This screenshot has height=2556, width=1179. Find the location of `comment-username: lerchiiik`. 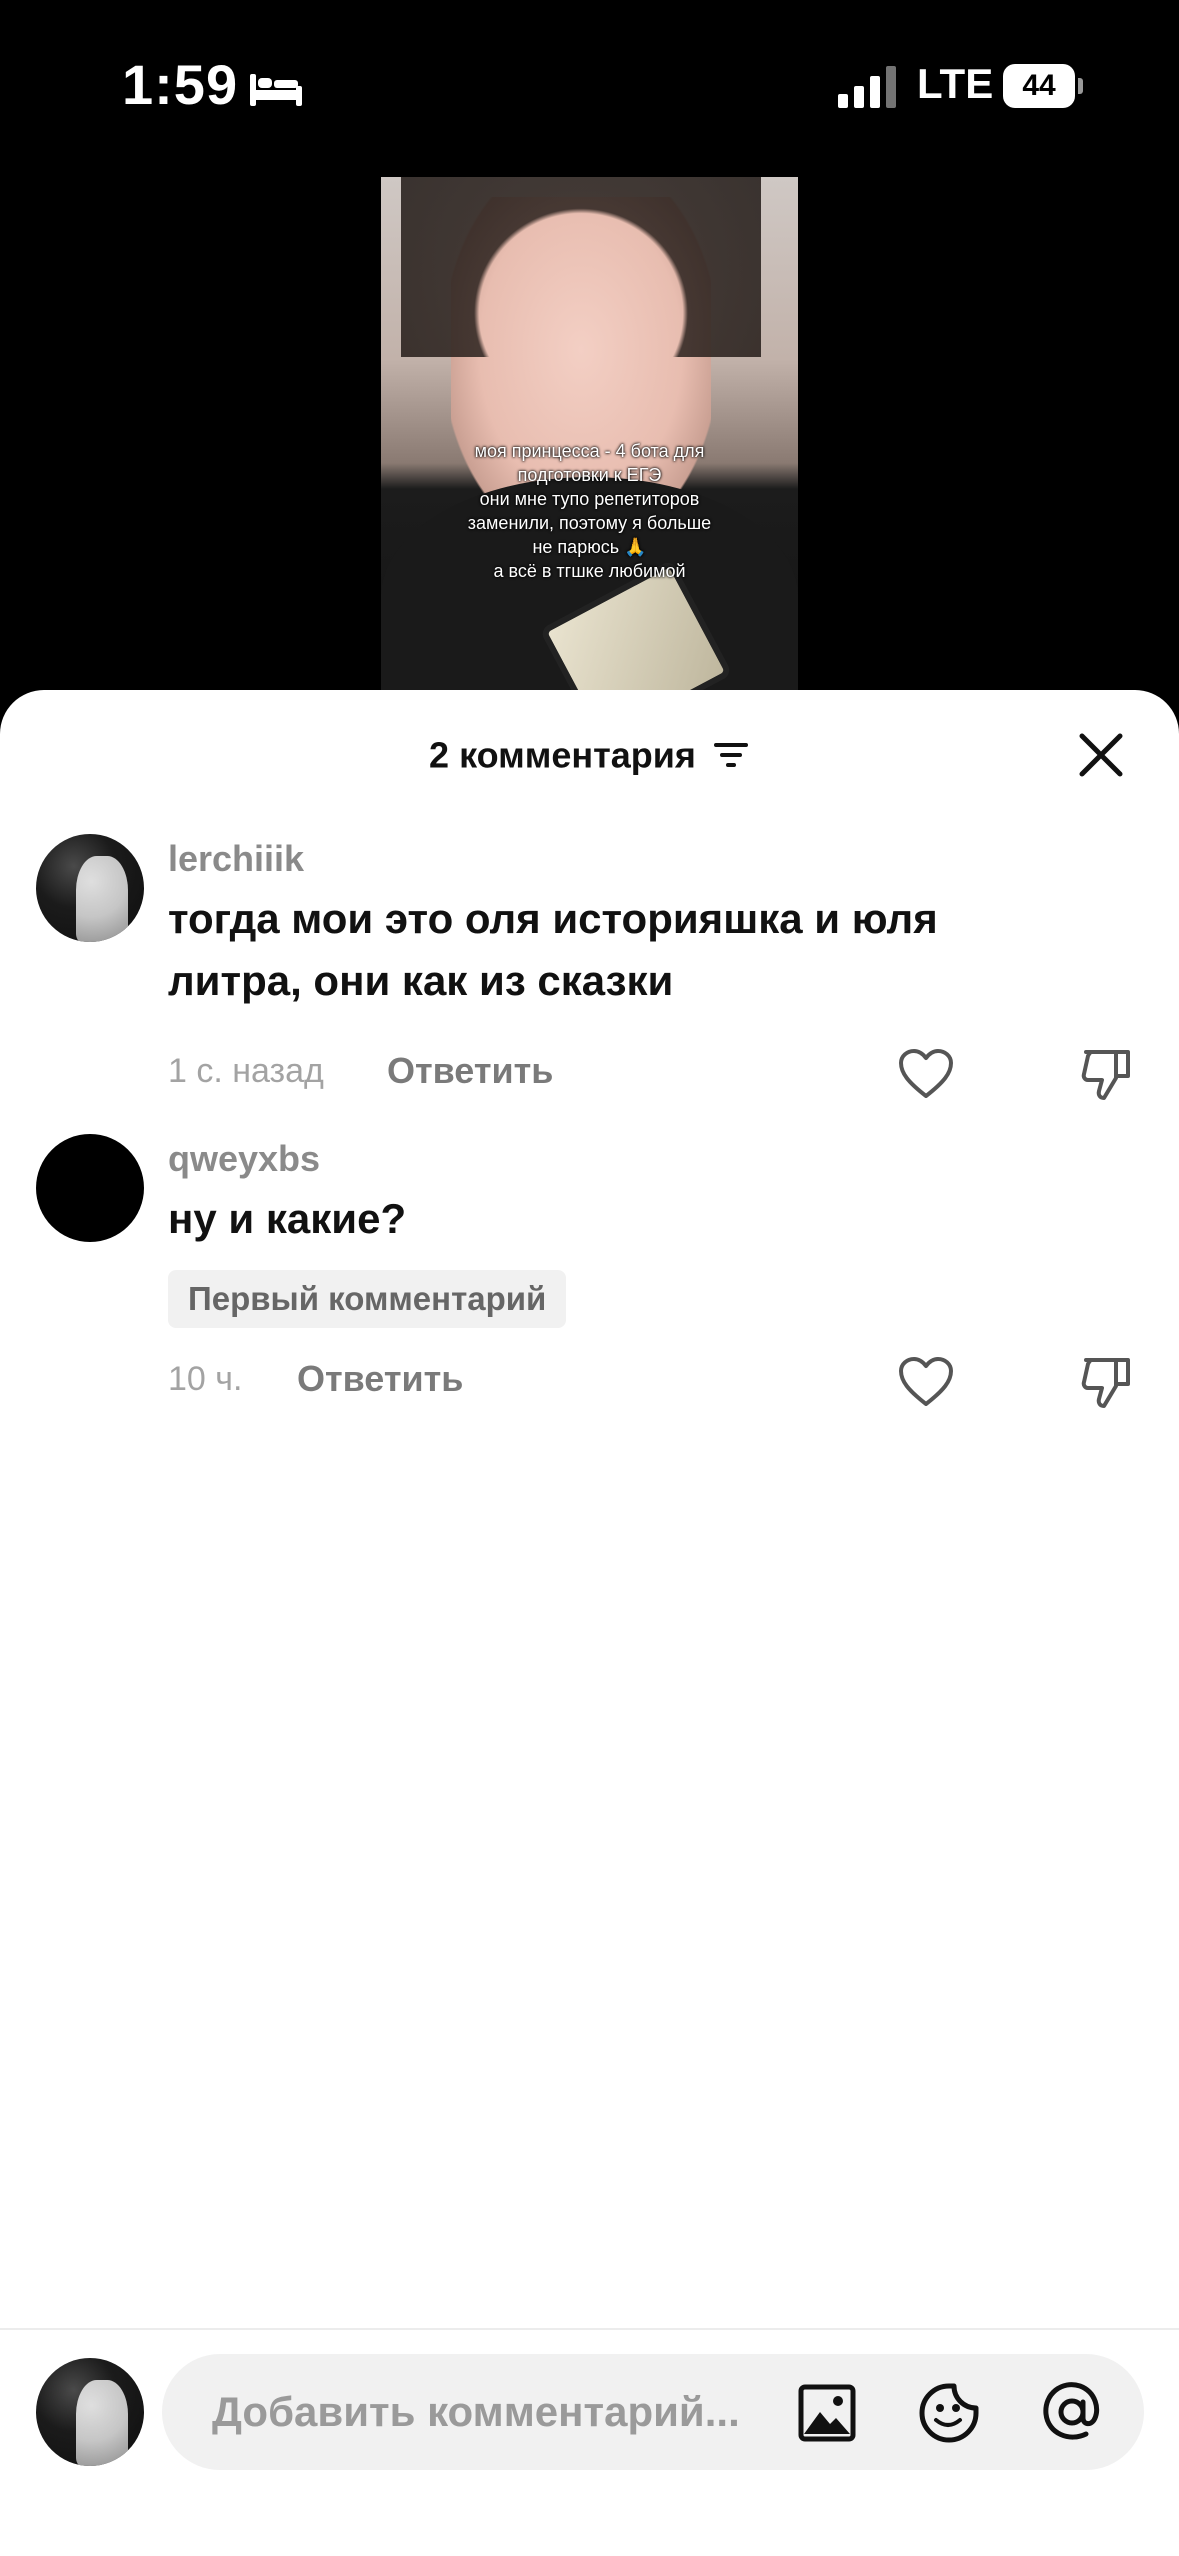

comment-username: lerchiiik is located at coordinates (236, 859).